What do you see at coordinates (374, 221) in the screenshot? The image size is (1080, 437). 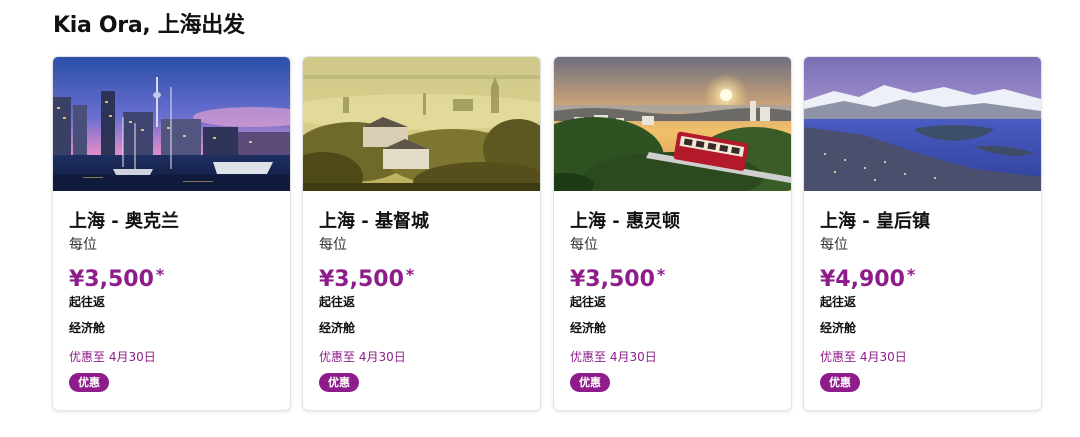 I see `route-title: 上海 - 基督城` at bounding box center [374, 221].